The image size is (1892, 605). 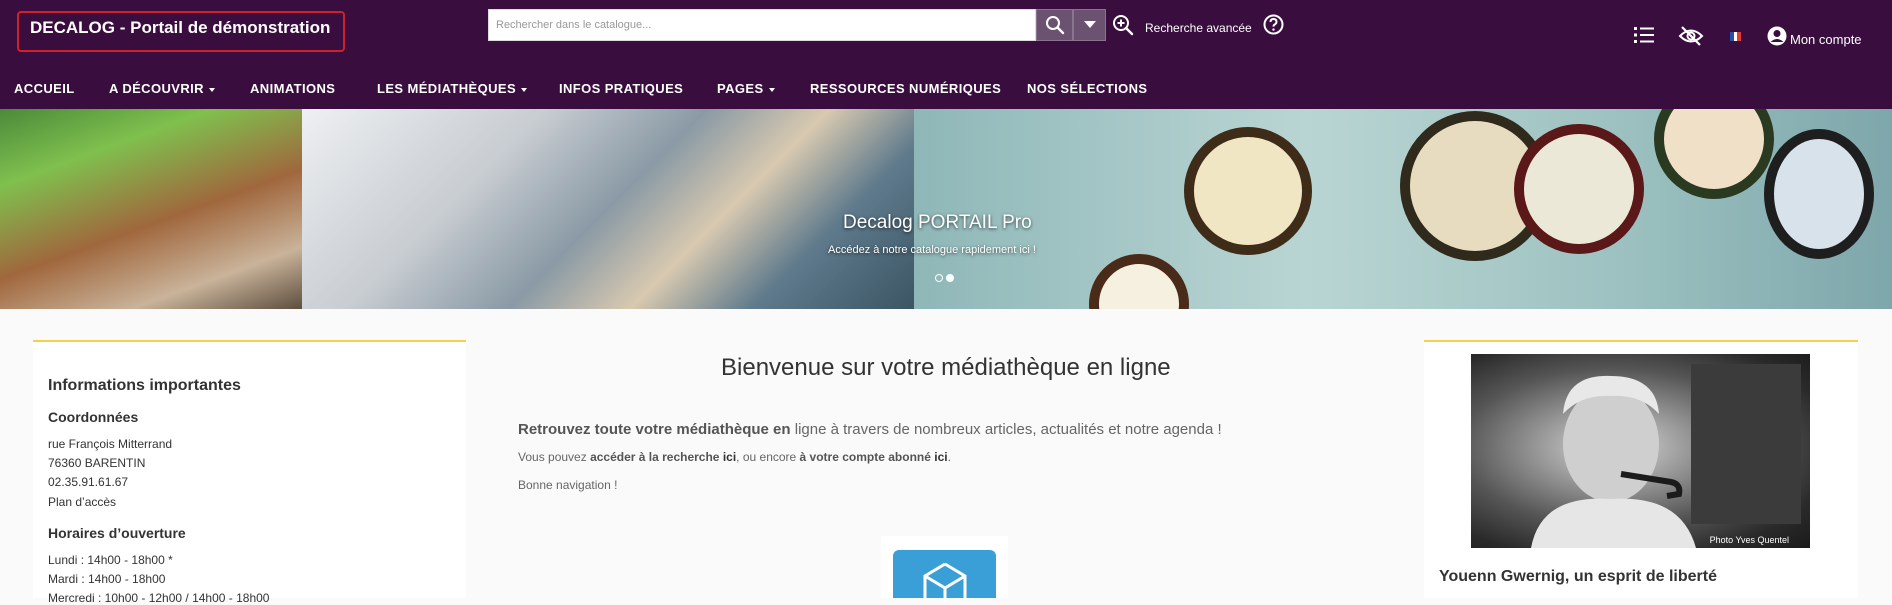 I want to click on nav-item-nos-selections: NOS SÉLECTIONS, so click(x=1087, y=88).